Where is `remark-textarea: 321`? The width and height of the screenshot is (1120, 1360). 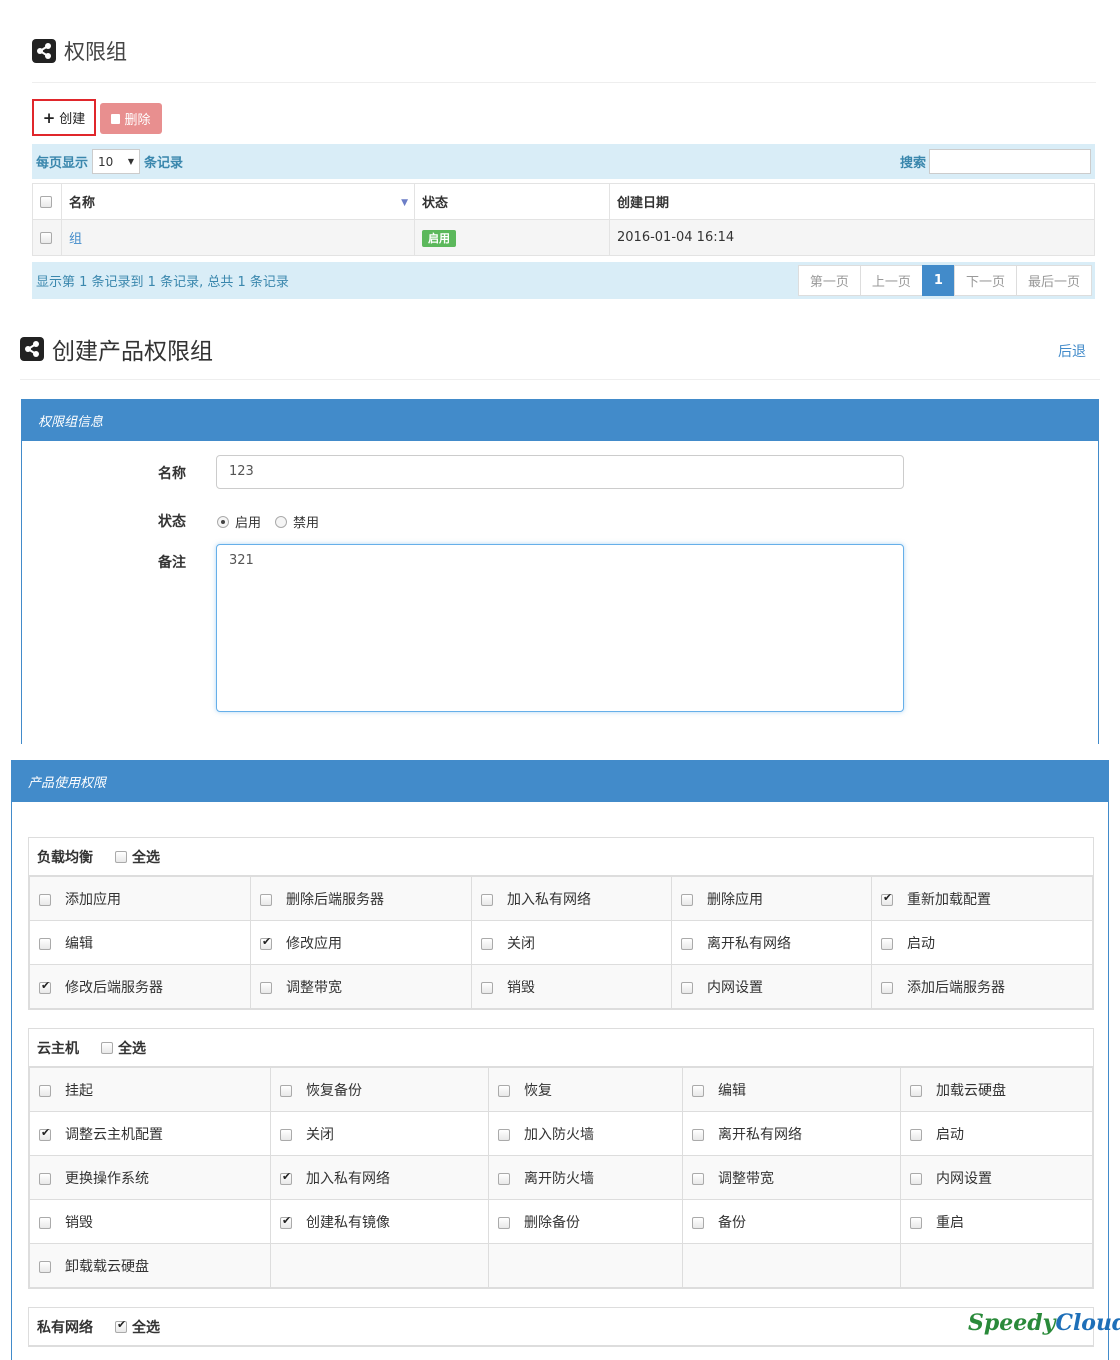 remark-textarea: 321 is located at coordinates (560, 628).